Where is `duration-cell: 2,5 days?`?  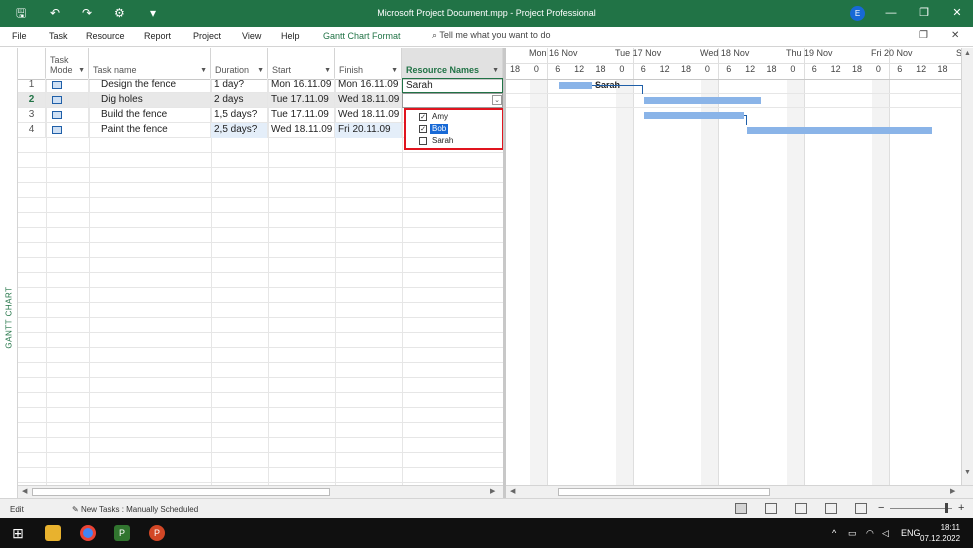
duration-cell: 2,5 days? is located at coordinates (239, 130).